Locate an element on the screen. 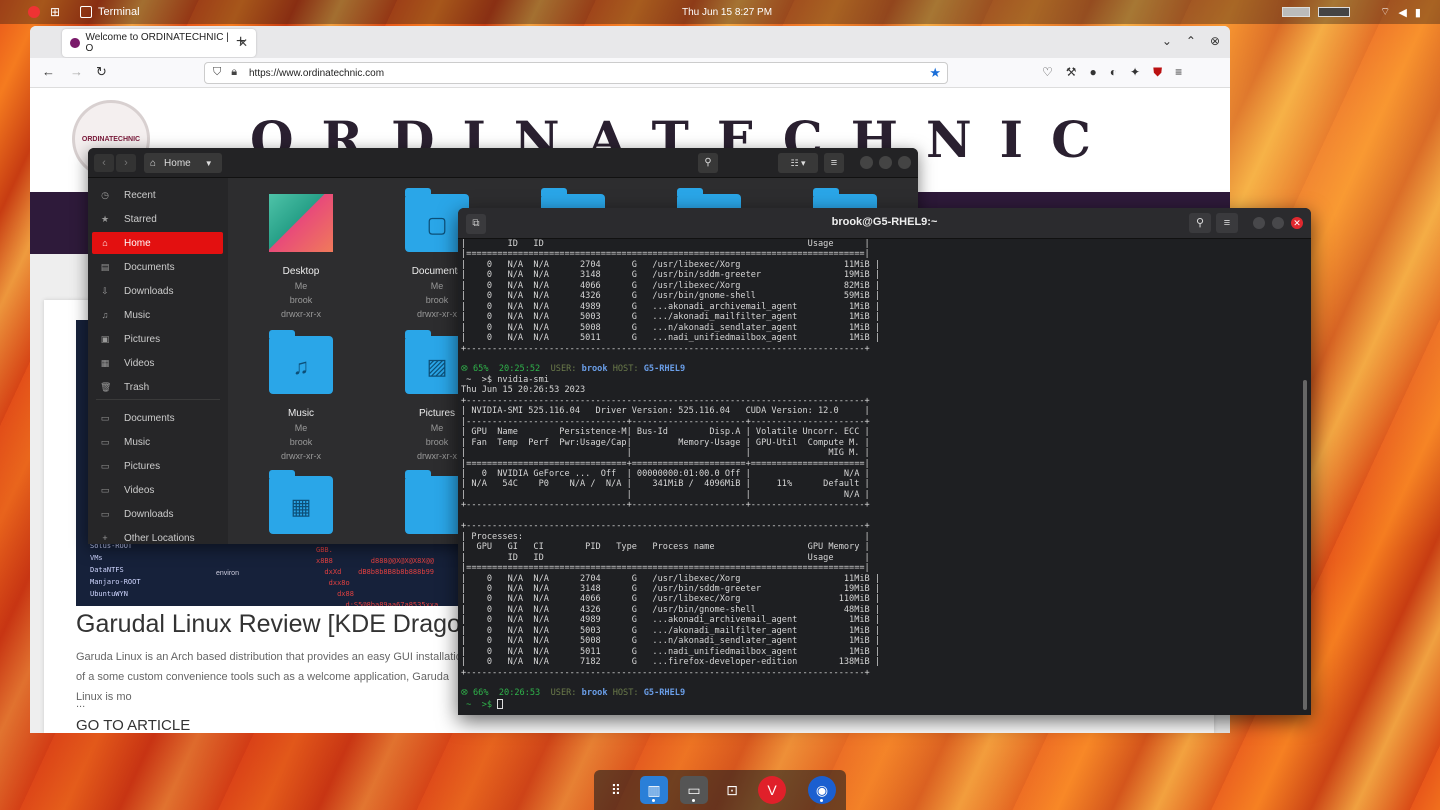 The width and height of the screenshot is (1440, 810). sidebar-item-videos: ▭ Videos is located at coordinates (157, 490).